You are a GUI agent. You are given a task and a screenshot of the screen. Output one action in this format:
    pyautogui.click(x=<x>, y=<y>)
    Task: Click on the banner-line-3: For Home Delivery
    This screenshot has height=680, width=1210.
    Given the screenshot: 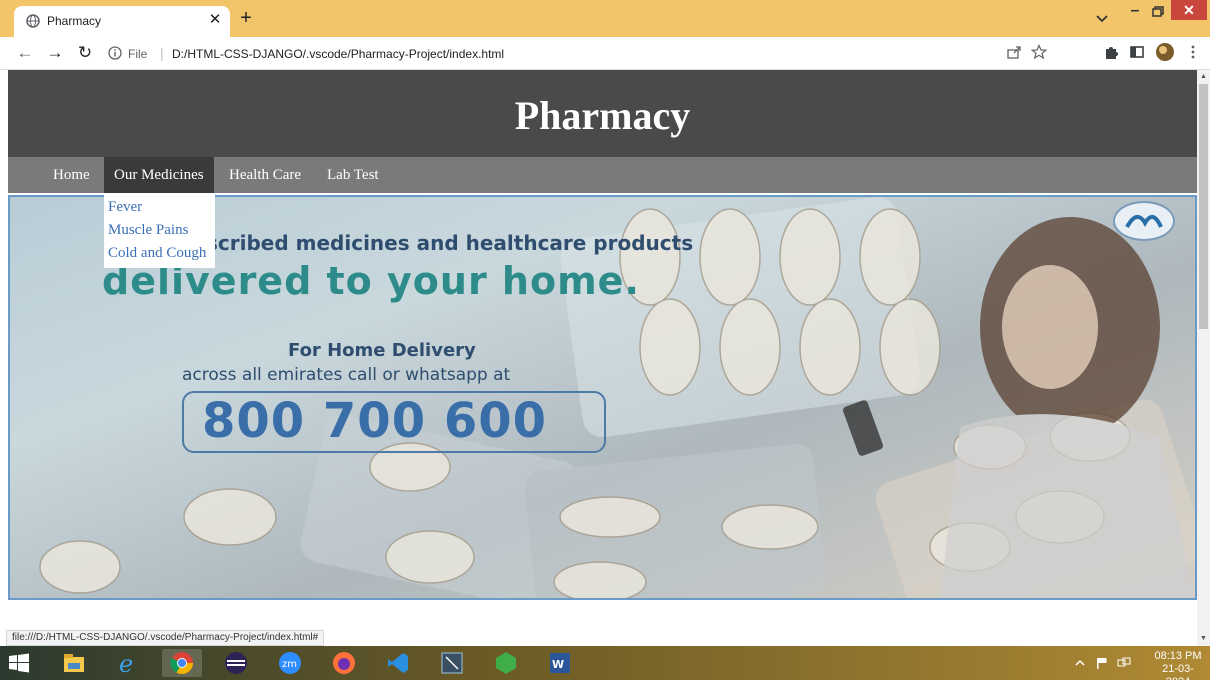 What is the action you would take?
    pyautogui.click(x=382, y=350)
    